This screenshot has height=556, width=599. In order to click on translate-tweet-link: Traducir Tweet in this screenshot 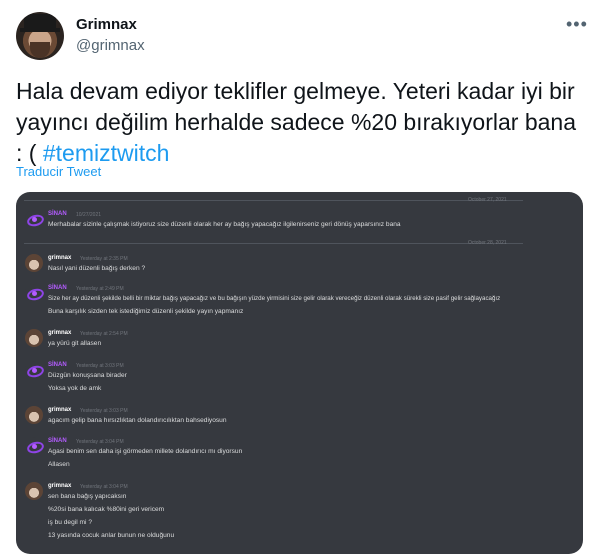, I will do `click(58, 171)`.